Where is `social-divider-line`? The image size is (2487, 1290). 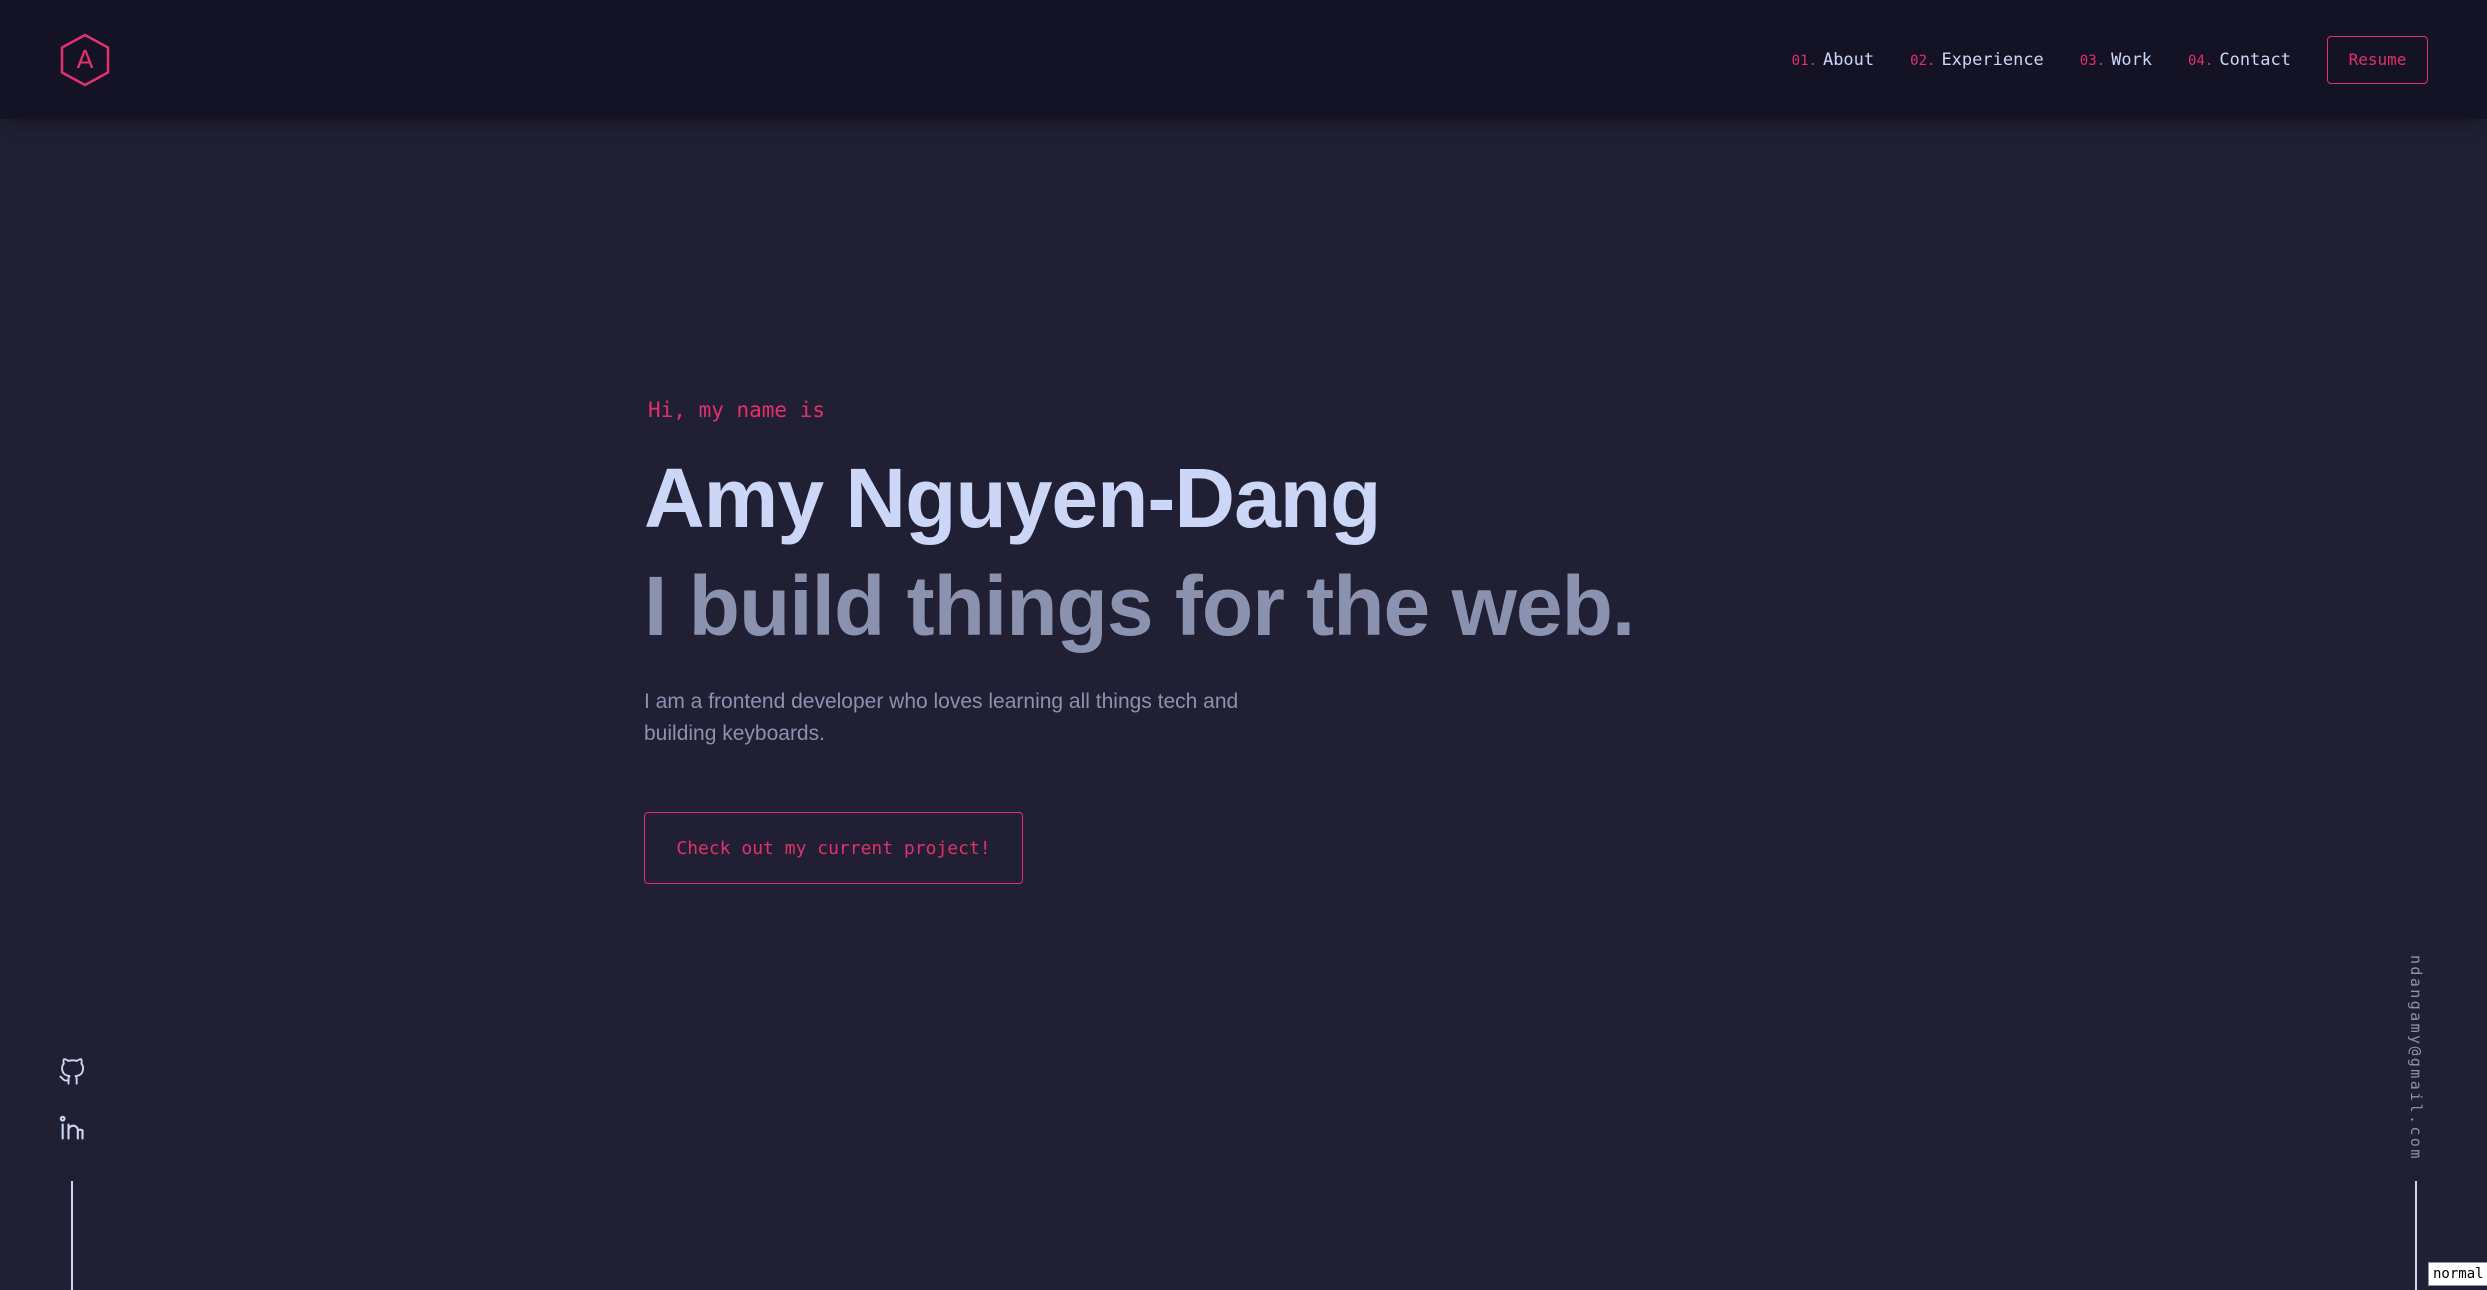
social-divider-line is located at coordinates (72, 1235).